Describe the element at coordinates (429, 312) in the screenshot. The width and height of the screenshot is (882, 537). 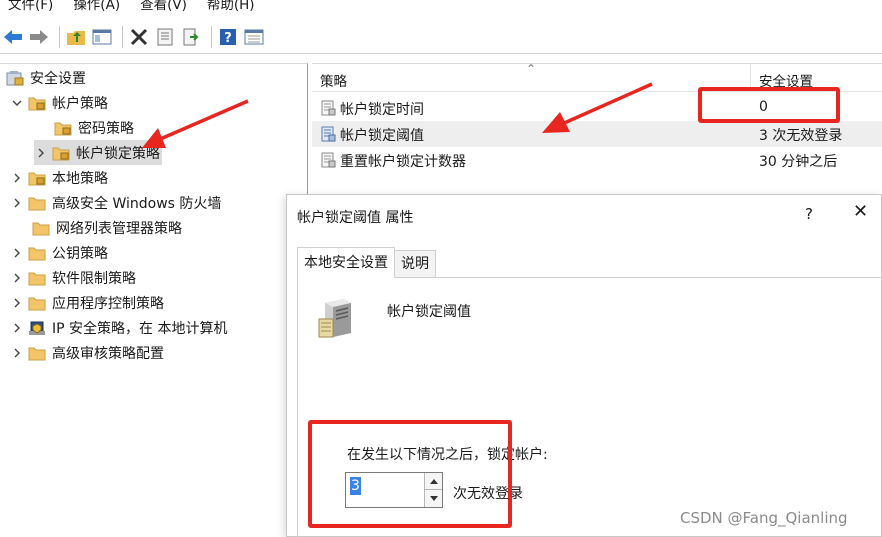
I see `policy-heading: 帐户锁定阈值` at that location.